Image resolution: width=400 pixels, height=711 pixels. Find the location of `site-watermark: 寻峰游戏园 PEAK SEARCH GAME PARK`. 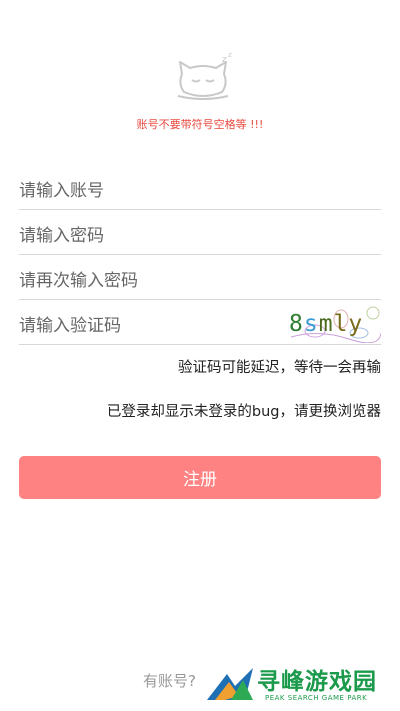

site-watermark: 寻峰游戏园 PEAK SEARCH GAME PARK is located at coordinates (302, 685).